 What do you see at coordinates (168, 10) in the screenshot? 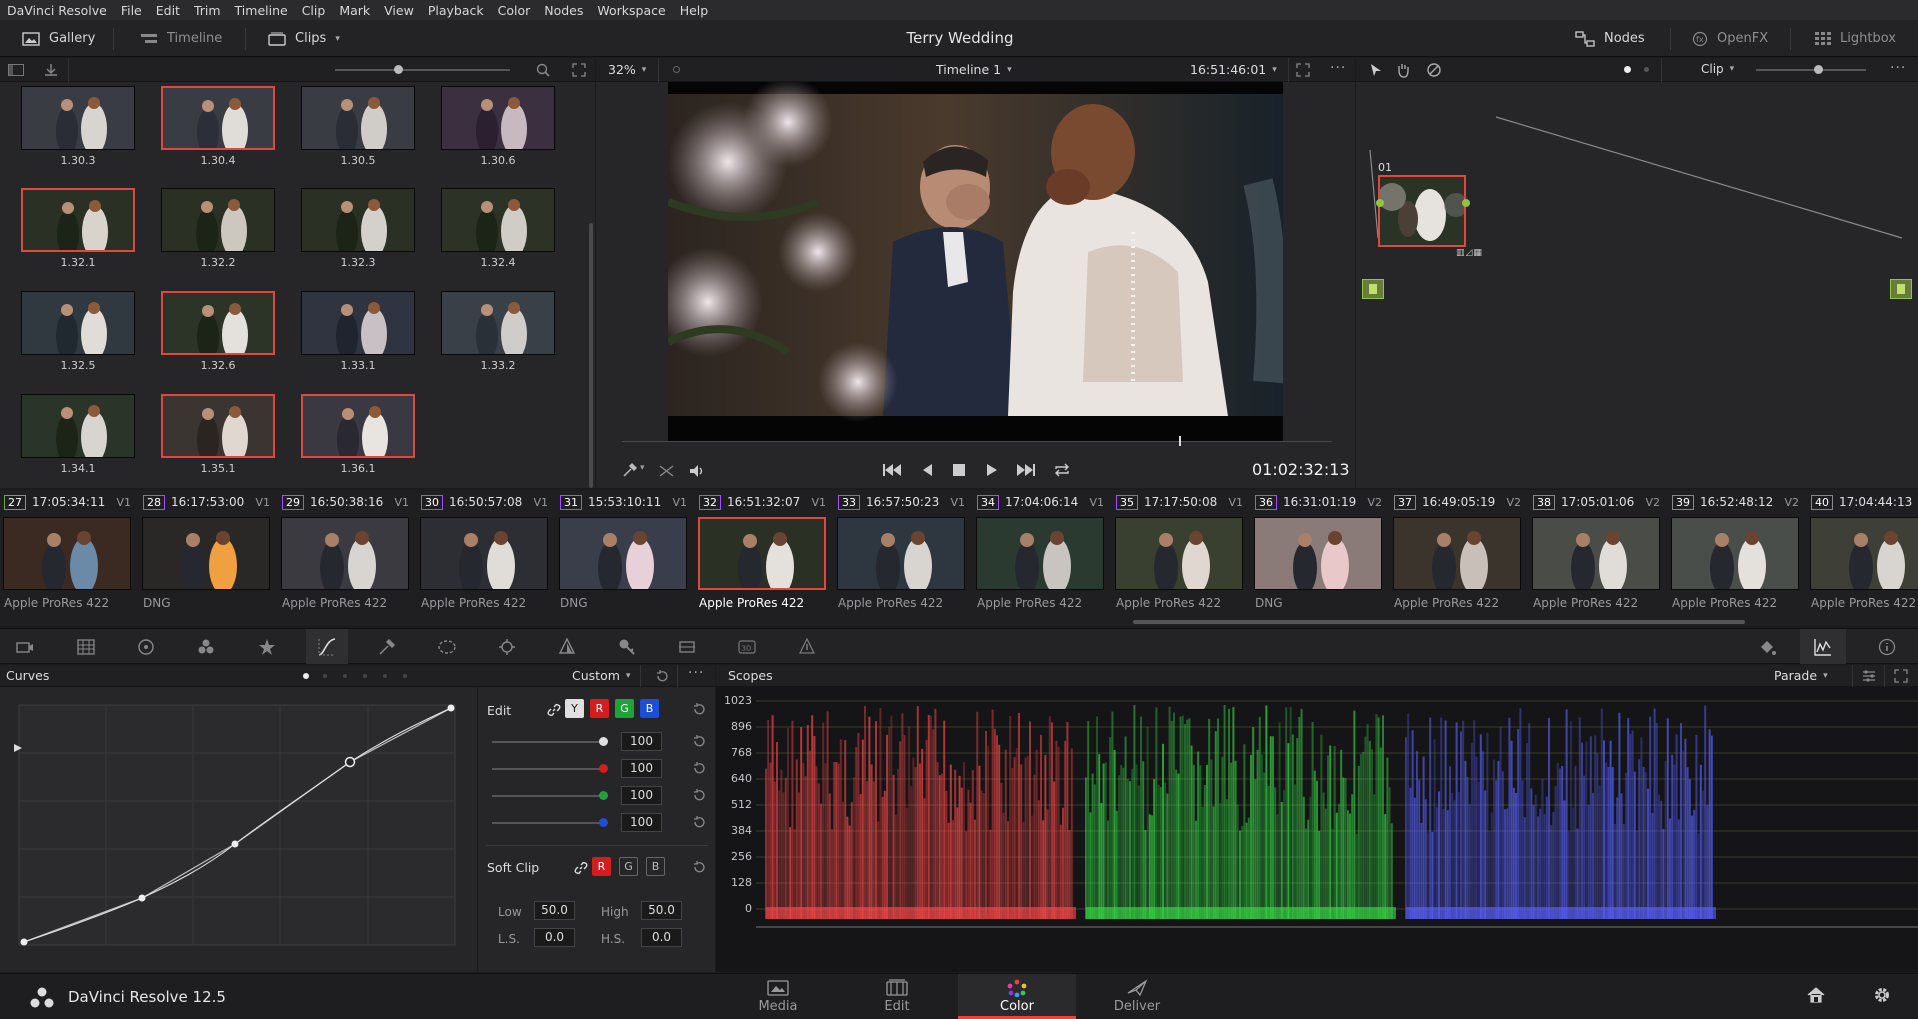
I see `menu-edit: Edit` at bounding box center [168, 10].